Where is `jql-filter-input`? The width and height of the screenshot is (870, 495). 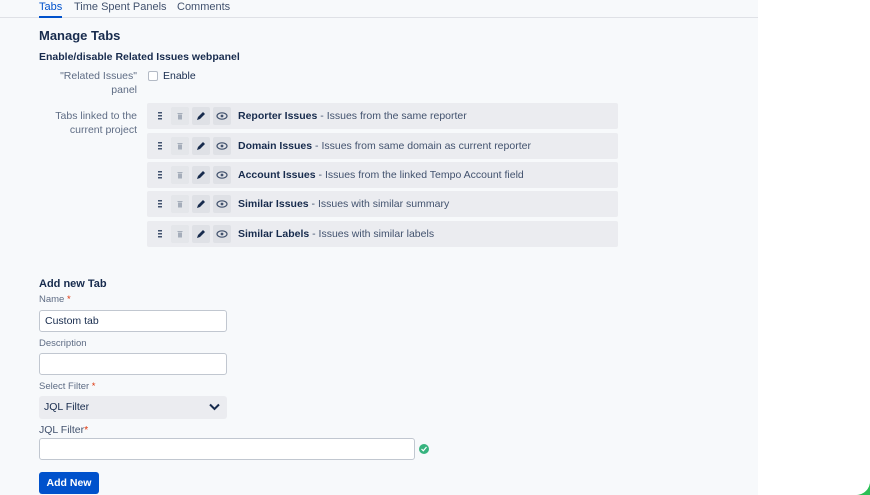 jql-filter-input is located at coordinates (227, 449).